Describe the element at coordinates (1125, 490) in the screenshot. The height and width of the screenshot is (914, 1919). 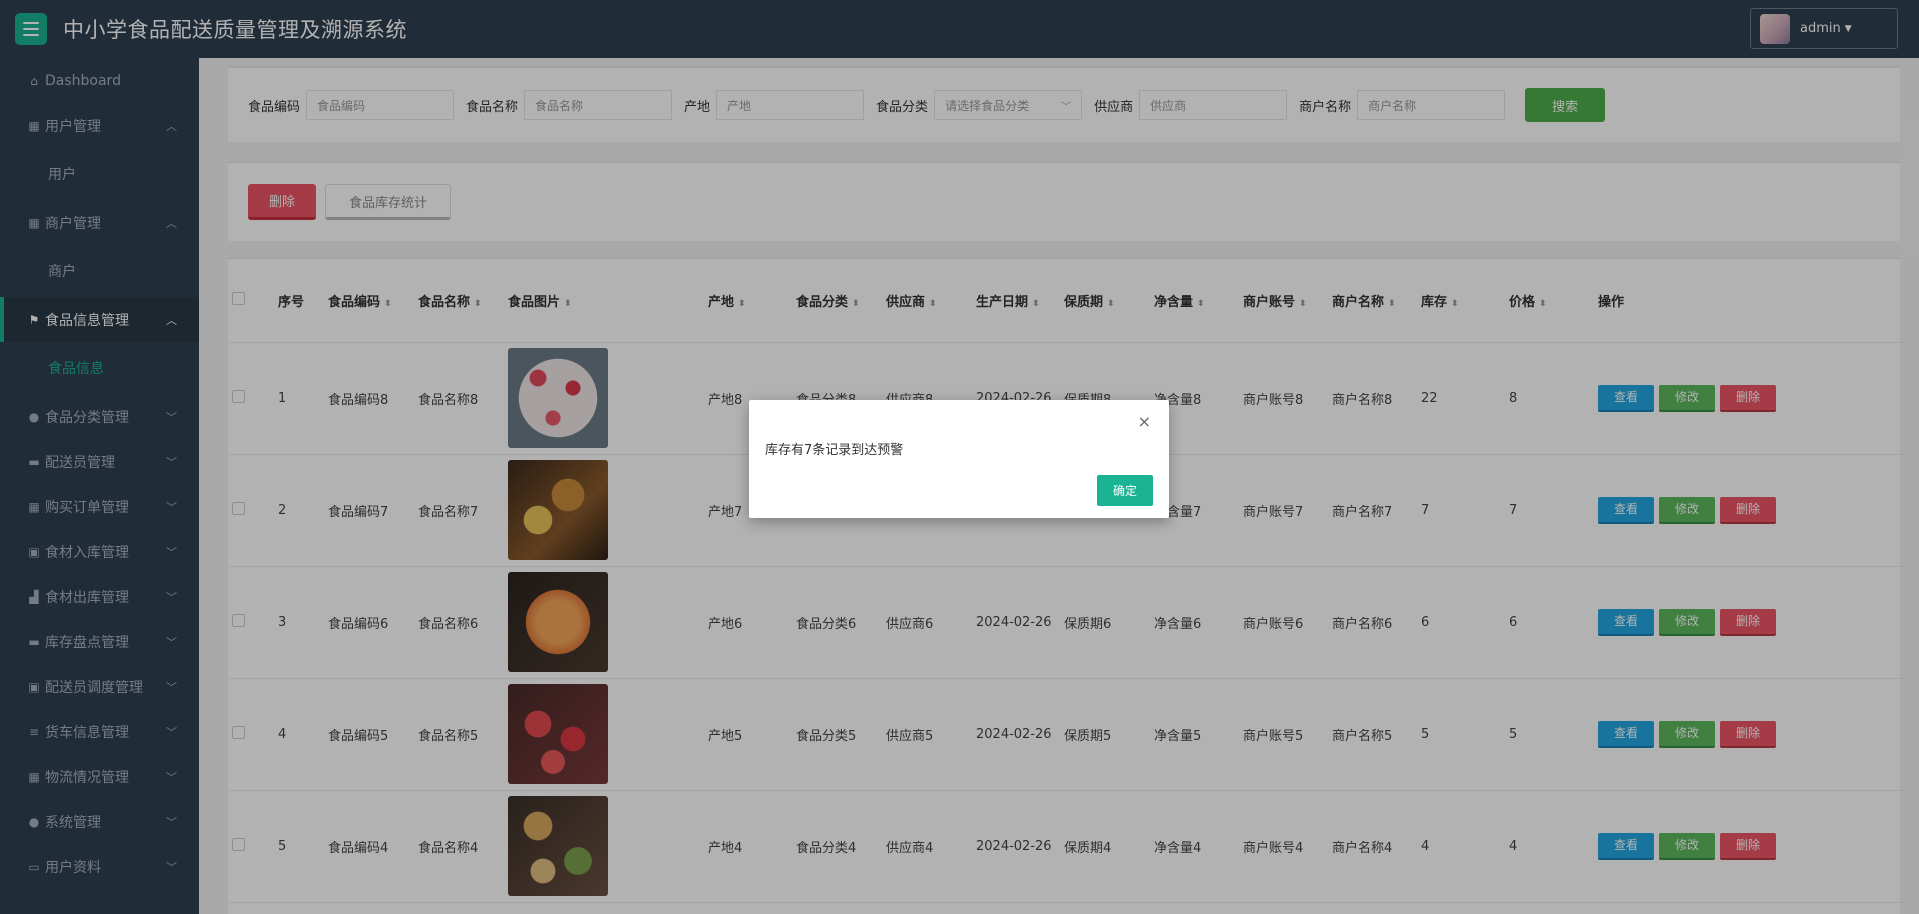
I see `confirm-button: 确定` at that location.